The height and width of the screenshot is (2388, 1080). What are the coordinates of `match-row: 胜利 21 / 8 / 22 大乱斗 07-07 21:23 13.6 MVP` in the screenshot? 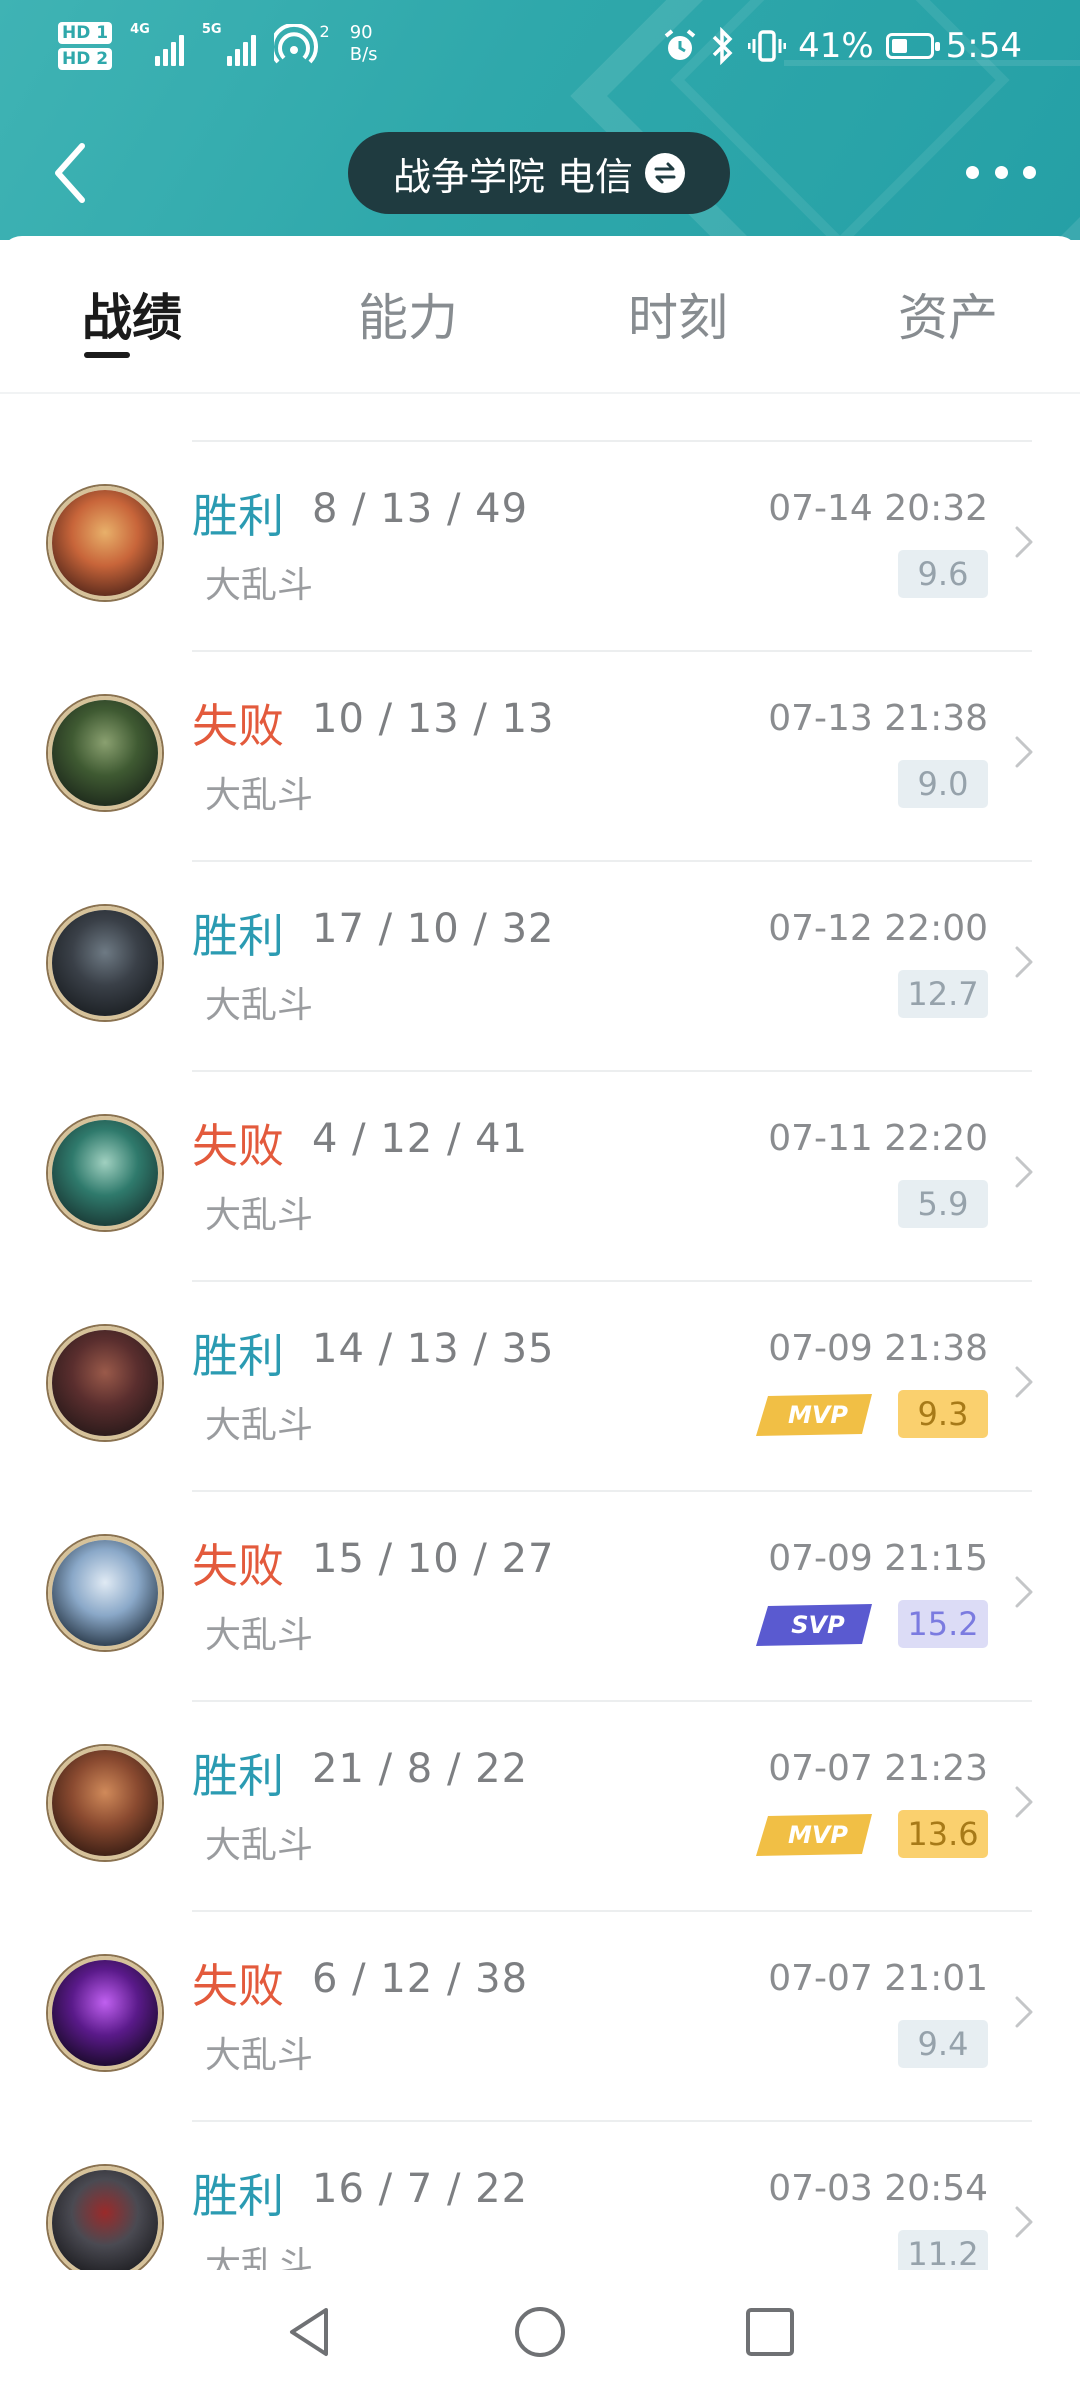 It's located at (540, 1807).